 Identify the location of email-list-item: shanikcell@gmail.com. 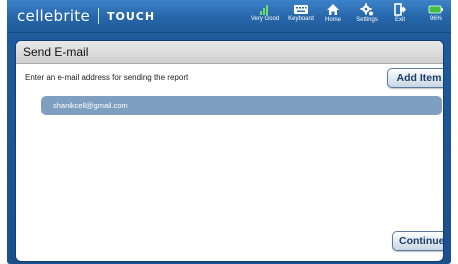
(241, 105).